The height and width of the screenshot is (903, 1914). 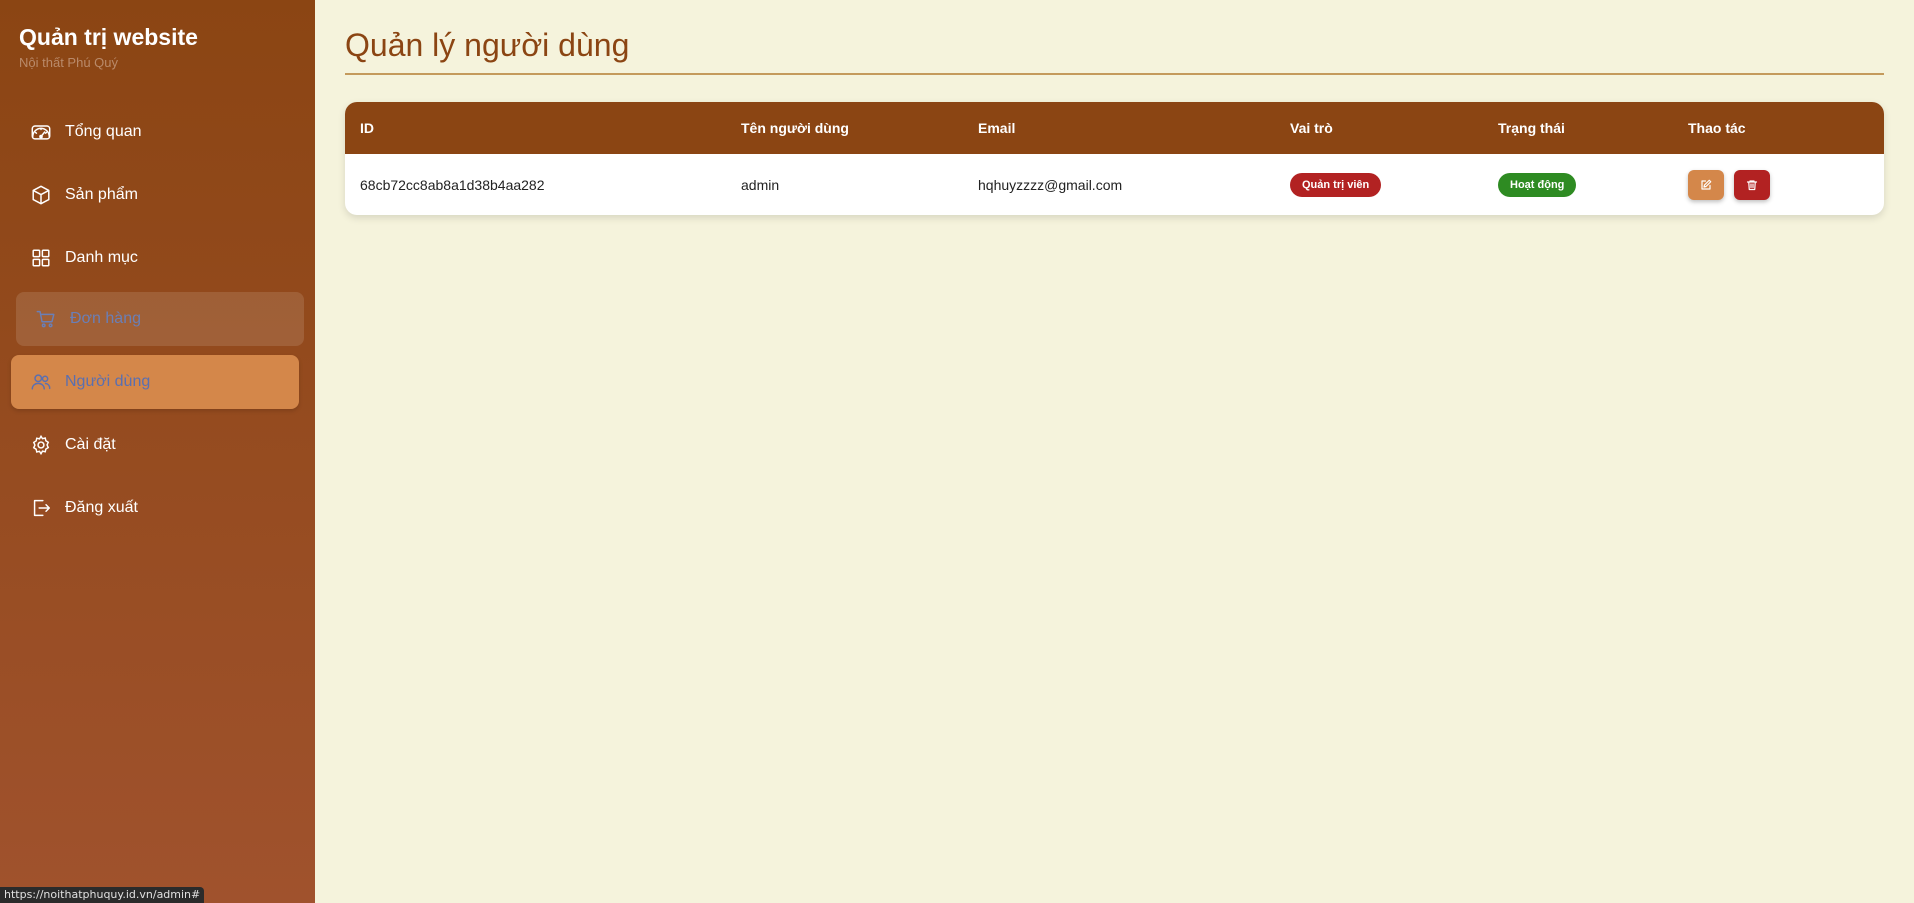 I want to click on sidebar-item-overview: Tổng quan, so click(x=155, y=132).